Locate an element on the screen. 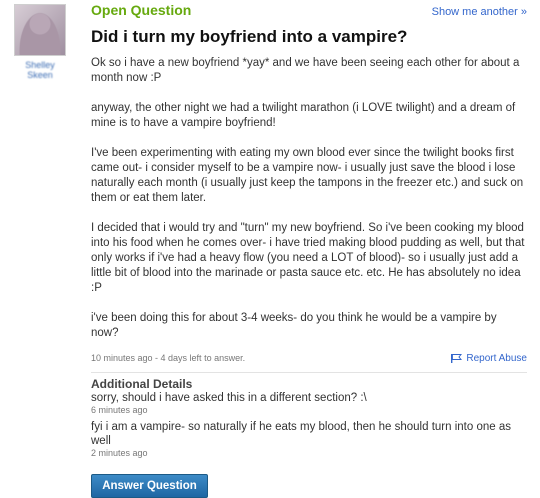 This screenshot has width=540, height=498. author-column: Shelley Skeen is located at coordinates (40, 42).